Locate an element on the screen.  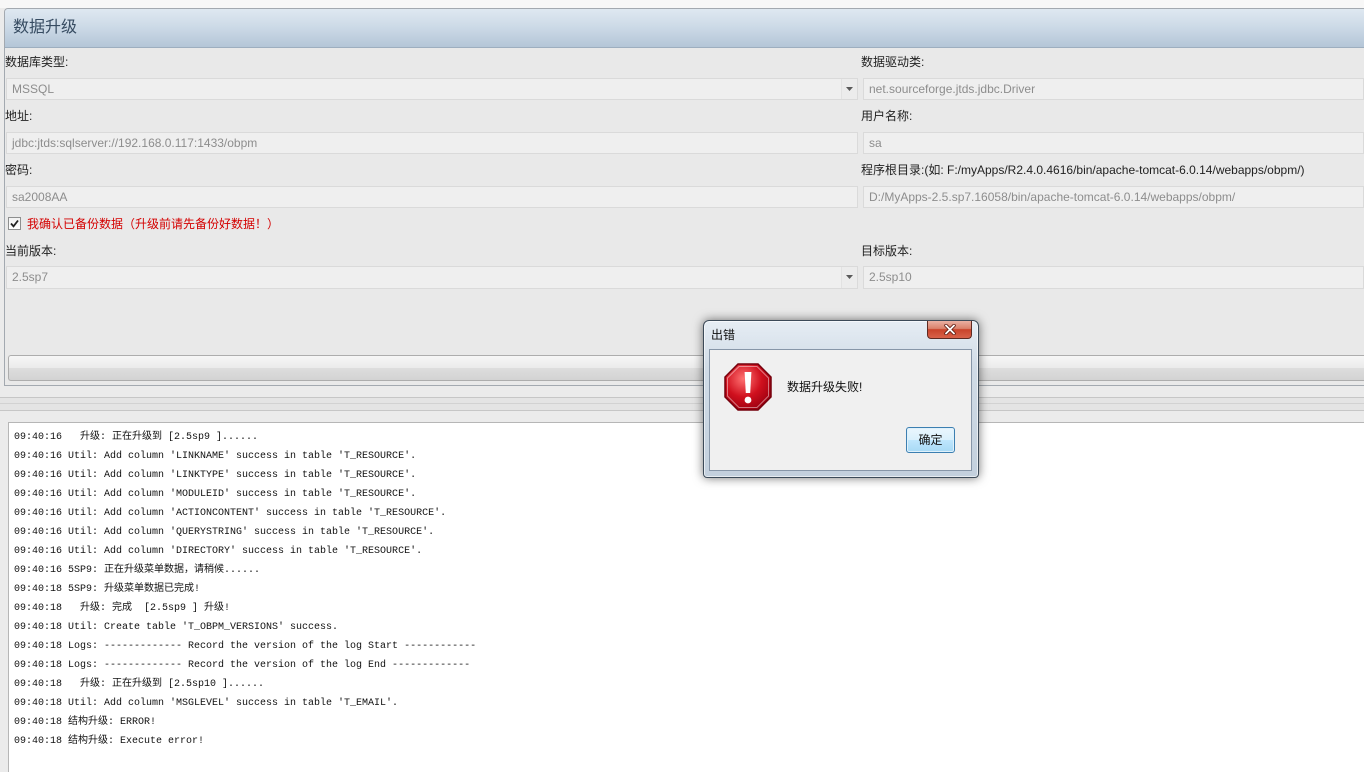
dialog-title: 出错 is located at coordinates (723, 335).